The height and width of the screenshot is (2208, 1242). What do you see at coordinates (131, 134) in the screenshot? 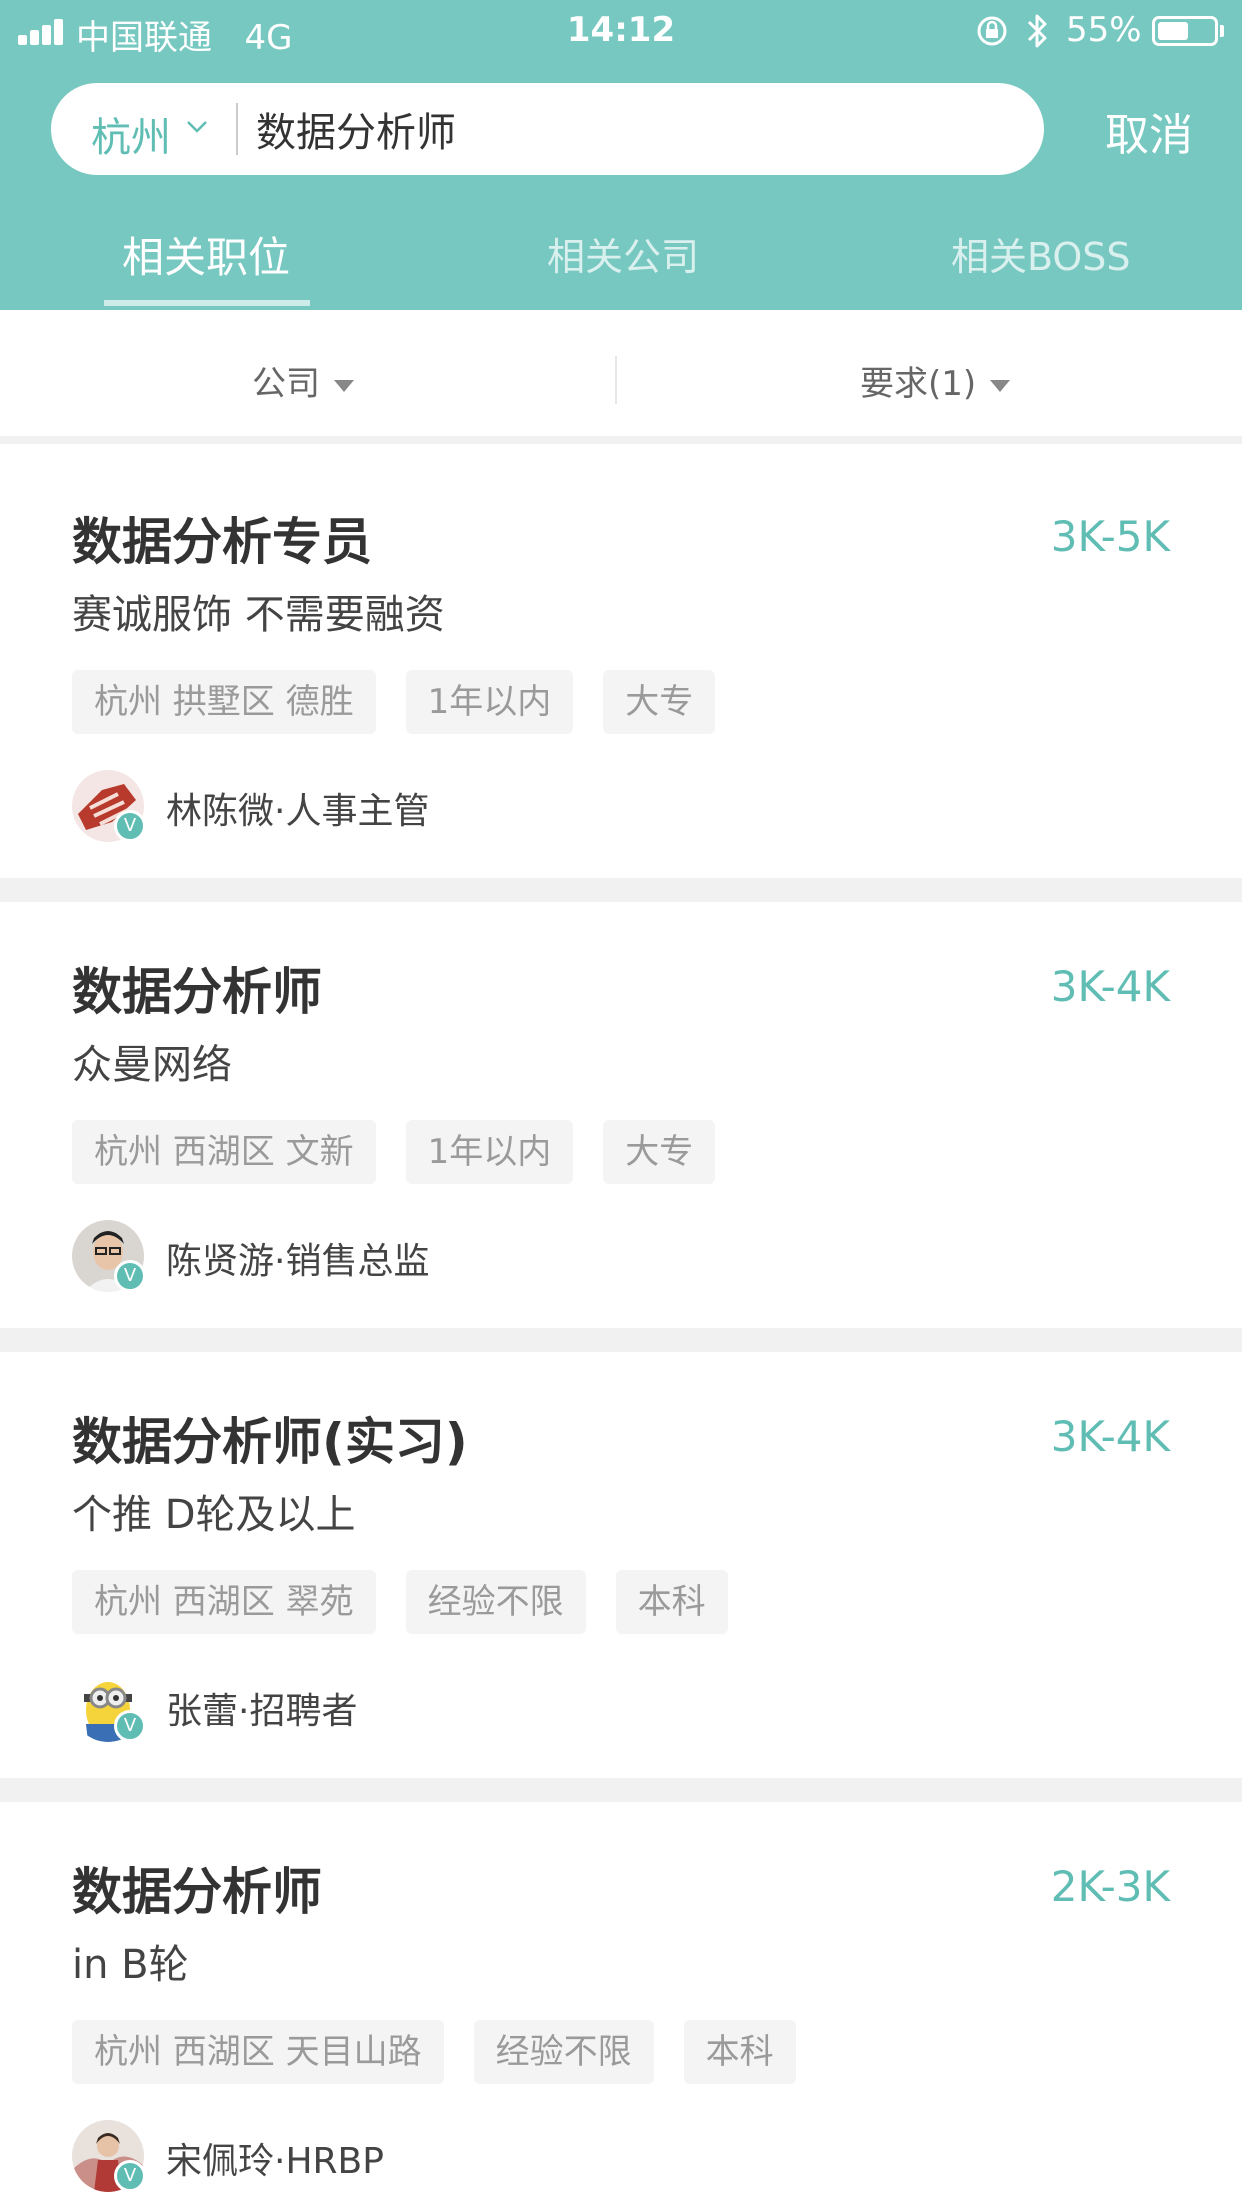
I see `city-selector: 杭州` at bounding box center [131, 134].